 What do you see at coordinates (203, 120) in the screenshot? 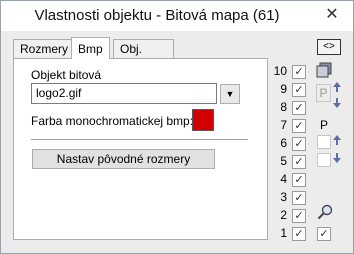
I see `mono-color-swatch` at bounding box center [203, 120].